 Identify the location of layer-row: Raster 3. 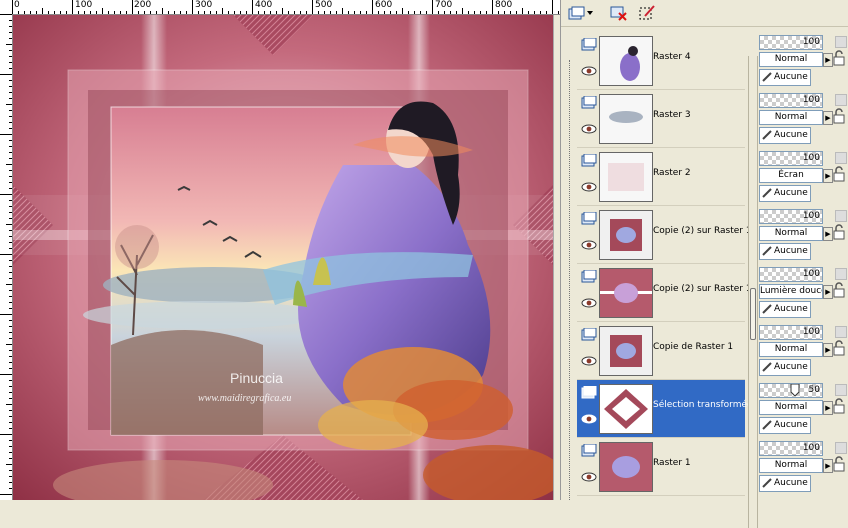
(661, 119).